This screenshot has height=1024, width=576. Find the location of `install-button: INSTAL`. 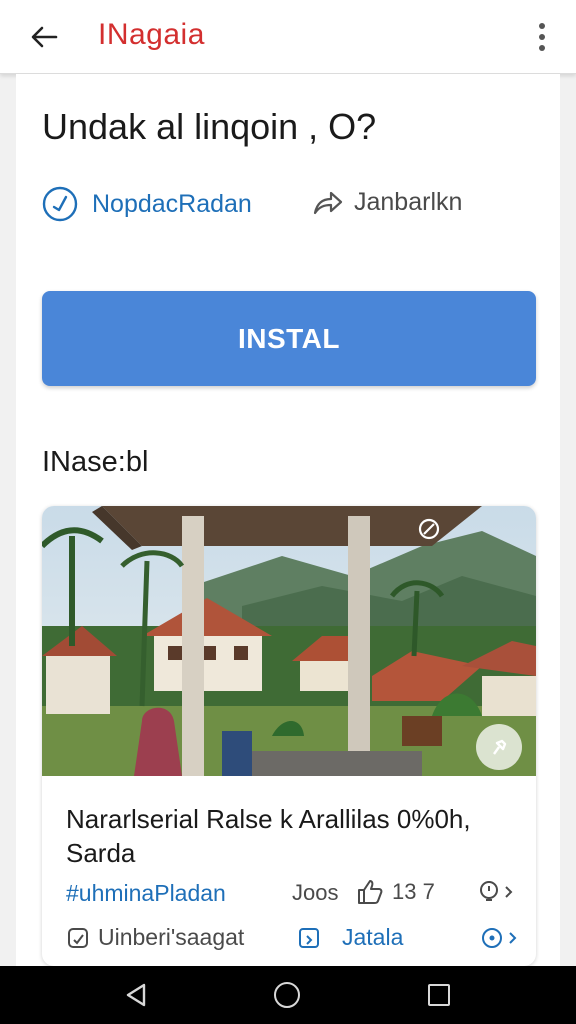

install-button: INSTAL is located at coordinates (289, 338).